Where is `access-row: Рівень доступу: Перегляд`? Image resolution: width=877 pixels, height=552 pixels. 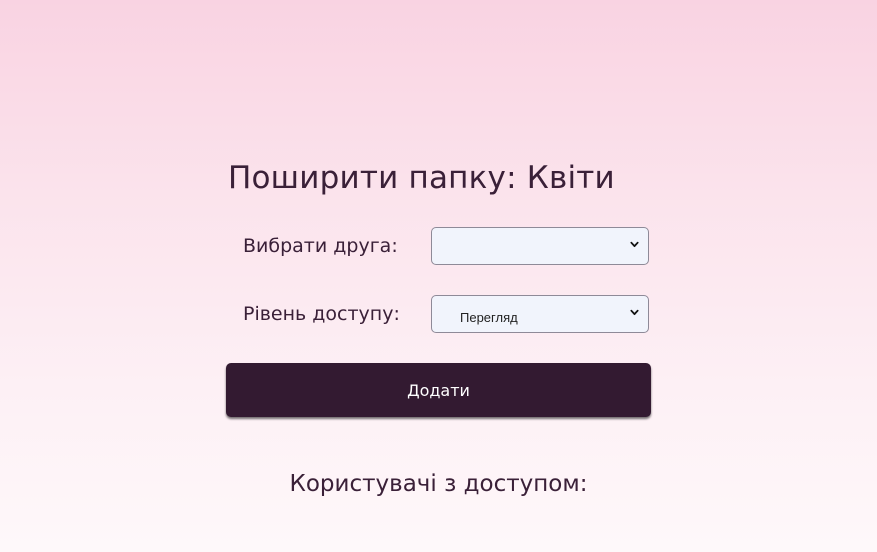 access-row: Рівень доступу: Перегляд is located at coordinates (439, 315).